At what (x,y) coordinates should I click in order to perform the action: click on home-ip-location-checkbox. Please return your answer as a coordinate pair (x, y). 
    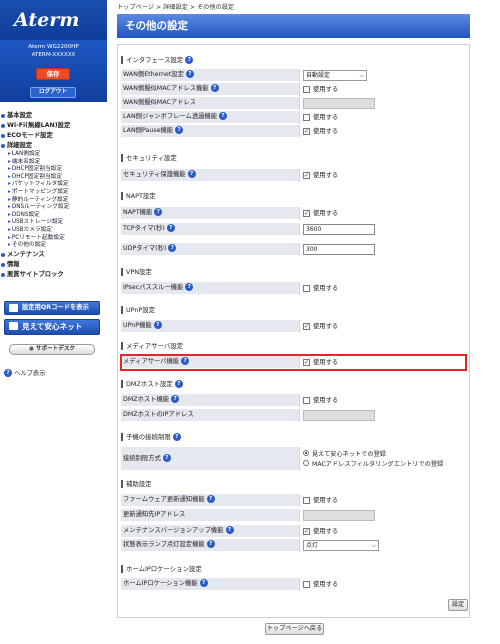
    Looking at the image, I should click on (306, 584).